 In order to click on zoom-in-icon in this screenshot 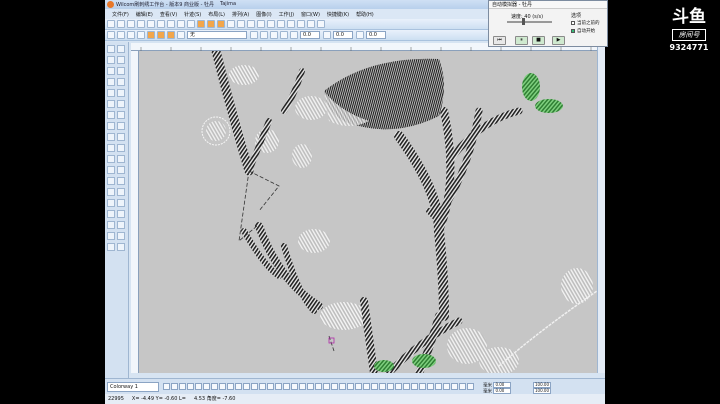, I will do `click(231, 24)`.